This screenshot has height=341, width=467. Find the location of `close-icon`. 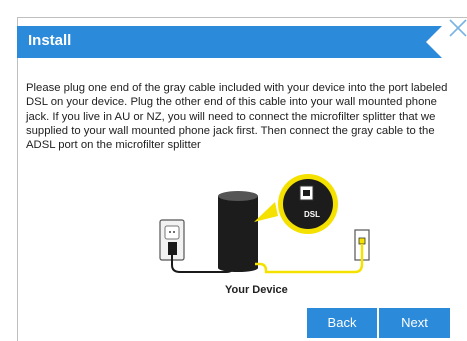

close-icon is located at coordinates (457, 28).